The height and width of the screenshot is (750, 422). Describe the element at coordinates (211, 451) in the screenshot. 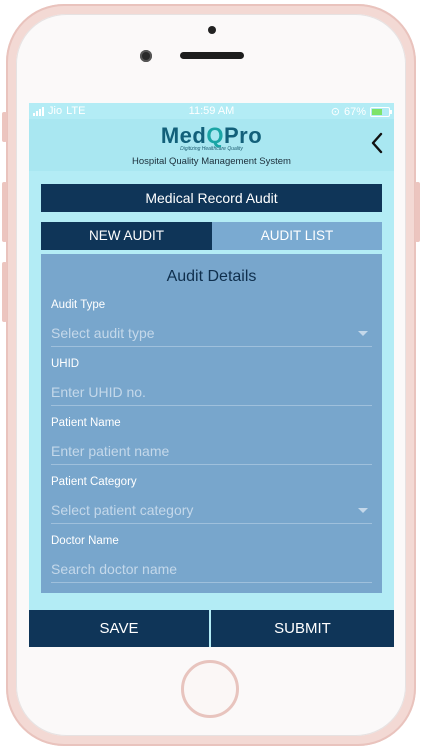

I see `patient-name-input: Enter patient name` at that location.